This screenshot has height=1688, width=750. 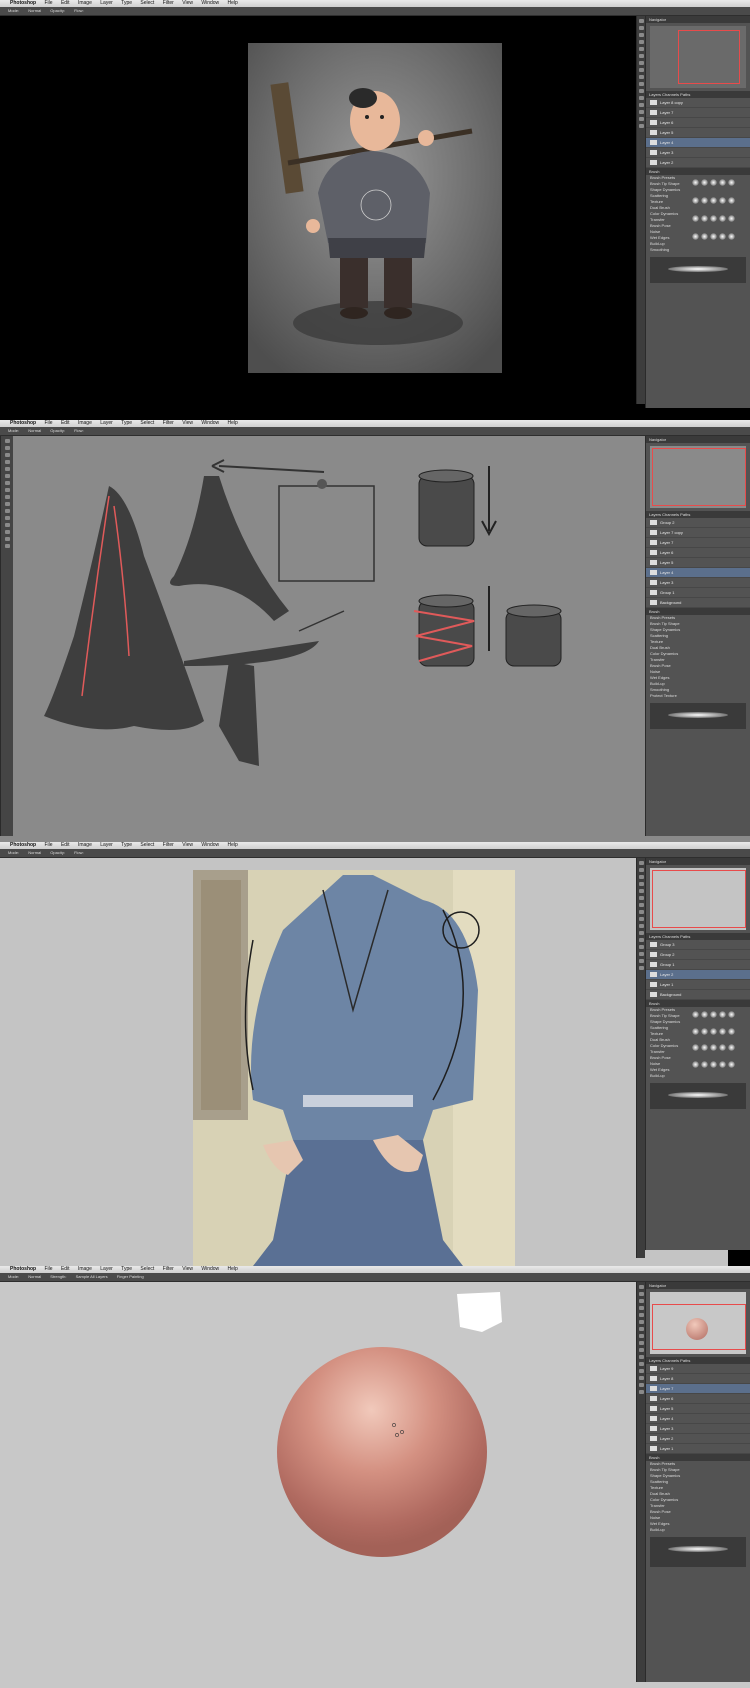 I want to click on layer-row: Layer 7 copy, so click(x=698, y=533).